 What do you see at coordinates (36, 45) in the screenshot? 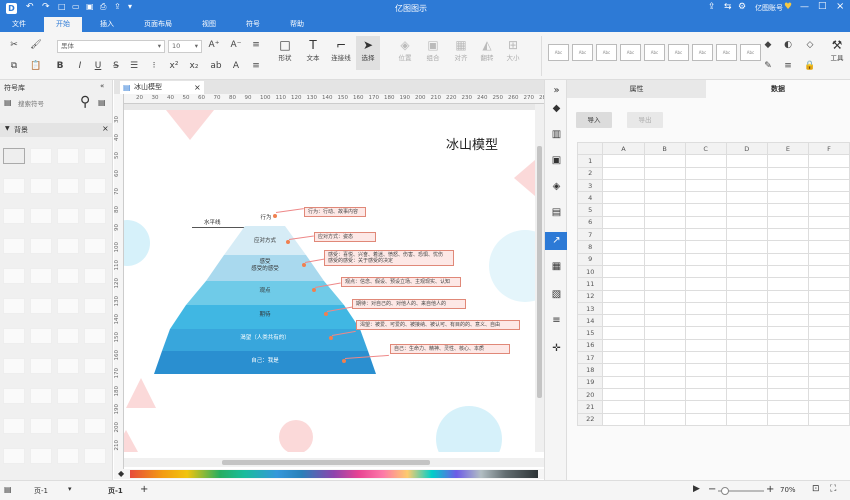
I see `format-painter-icon: 🖌` at bounding box center [36, 45].